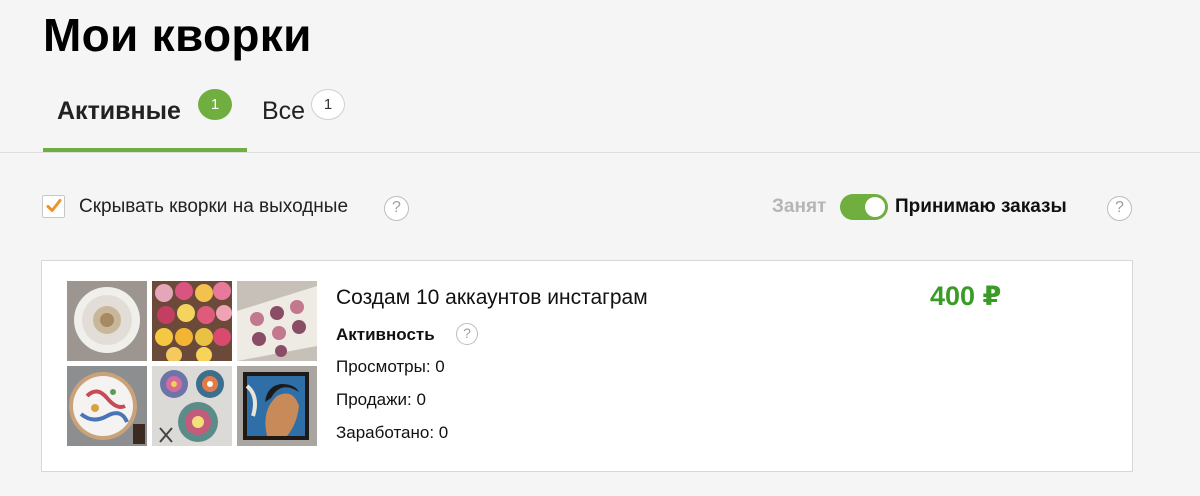 The height and width of the screenshot is (496, 1200). Describe the element at coordinates (396, 208) in the screenshot. I see `hide-weekends-help-icon: ?` at that location.